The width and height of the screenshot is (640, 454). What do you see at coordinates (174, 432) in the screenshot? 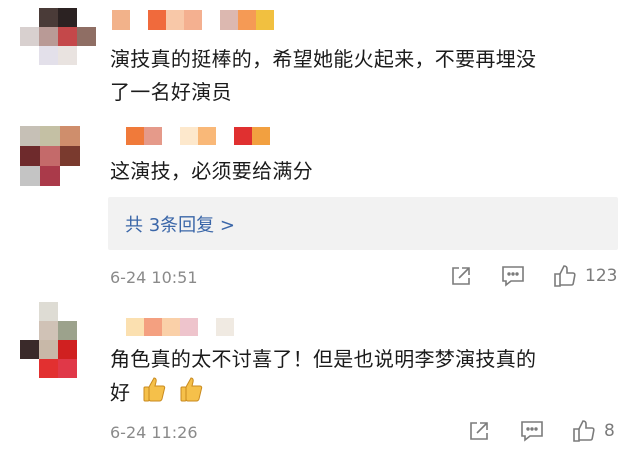
I see `comment-time: 11:26` at bounding box center [174, 432].